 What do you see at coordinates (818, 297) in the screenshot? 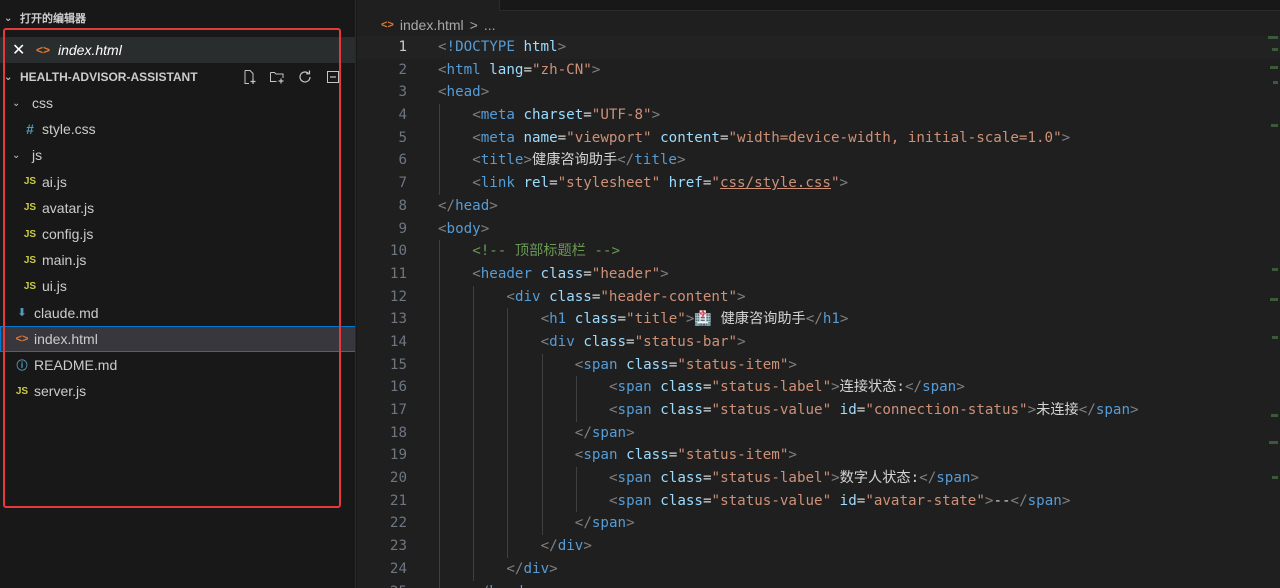
I see `code-line: 12 <div class="header-content">` at bounding box center [818, 297].